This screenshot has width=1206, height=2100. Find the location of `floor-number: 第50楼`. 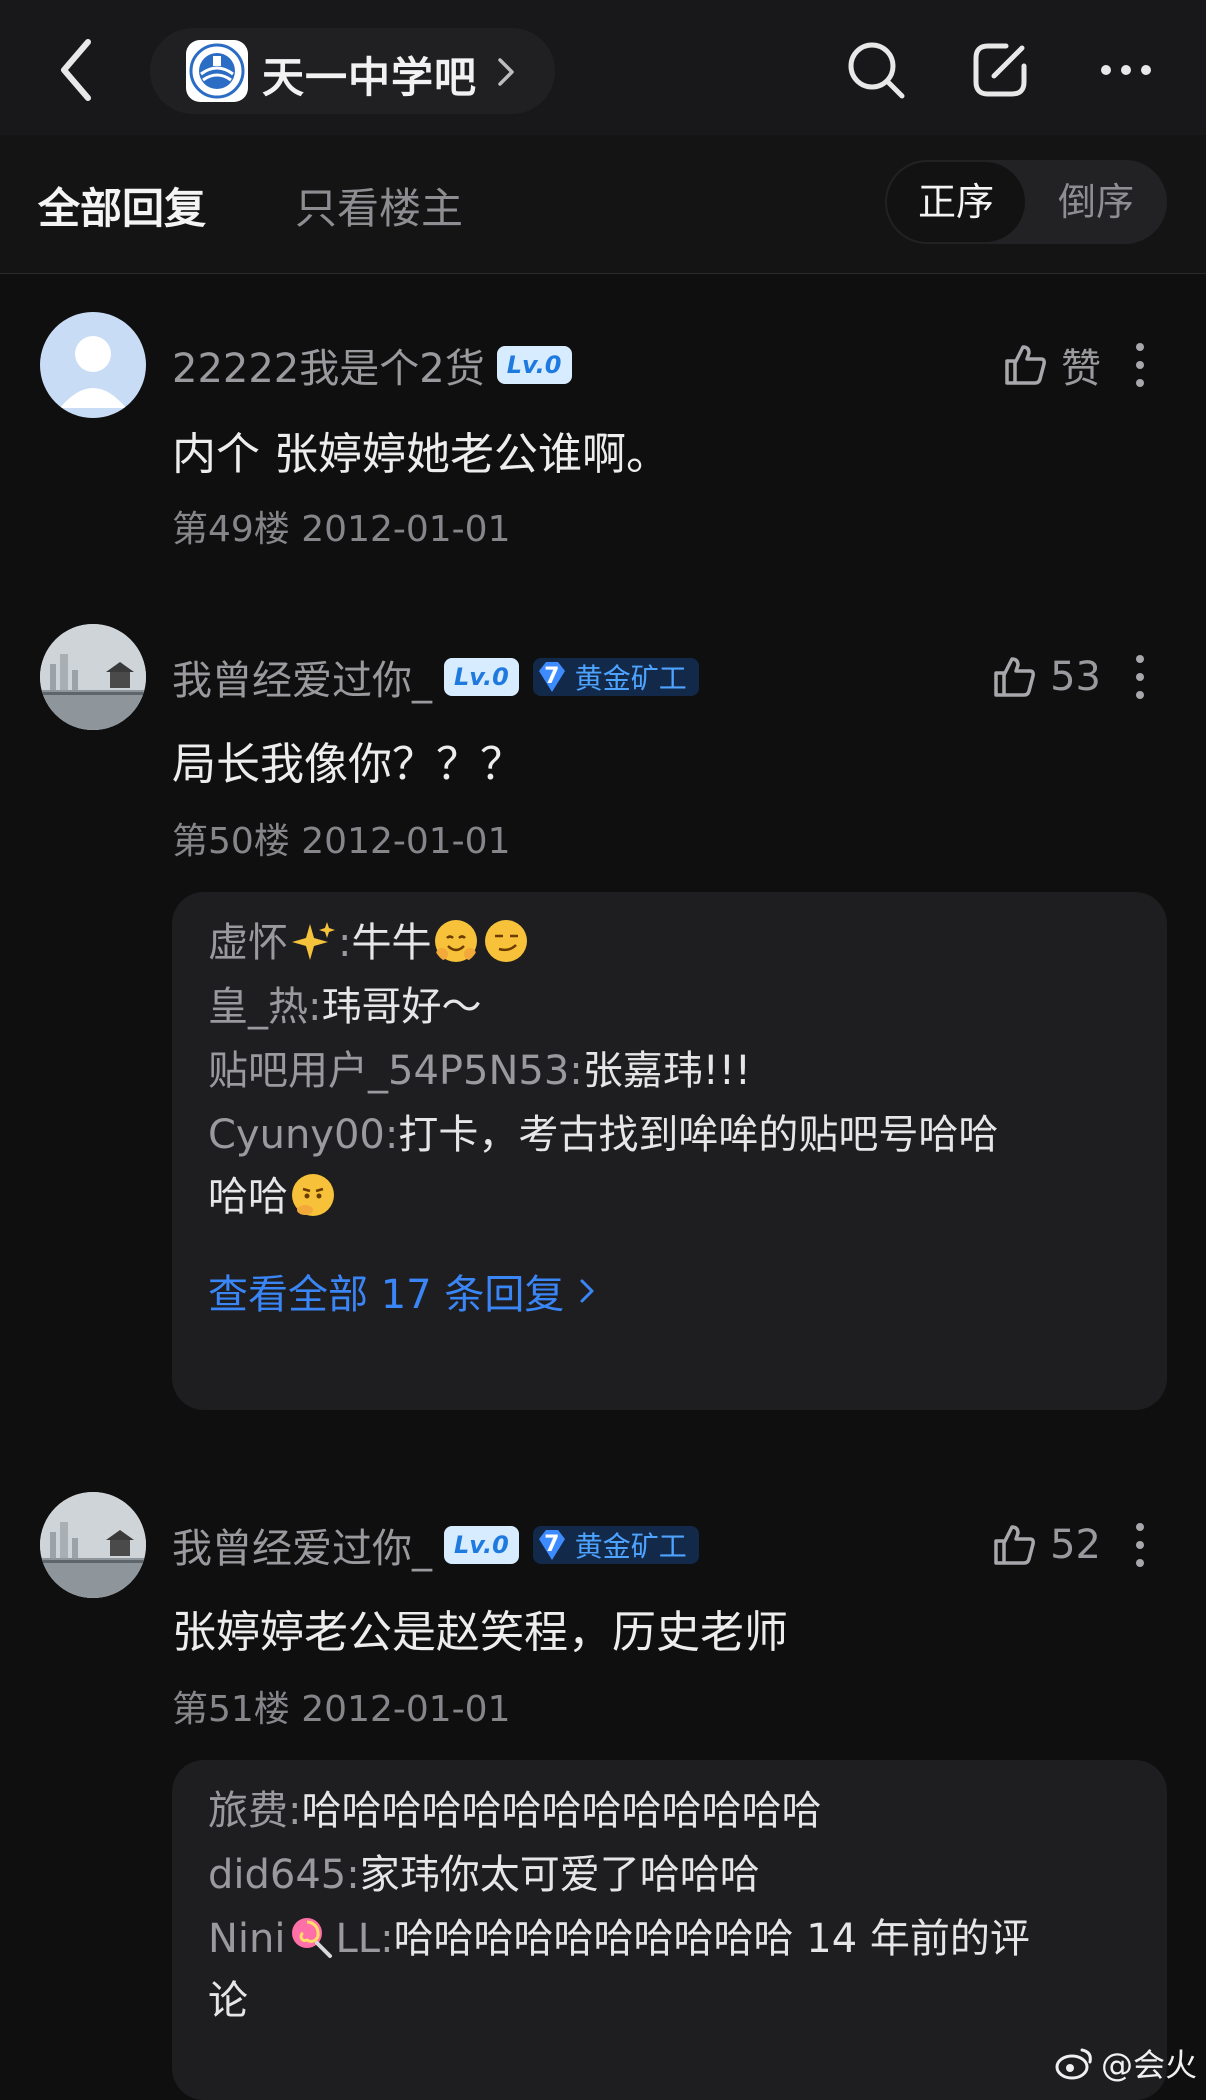

floor-number: 第50楼 is located at coordinates (231, 841).